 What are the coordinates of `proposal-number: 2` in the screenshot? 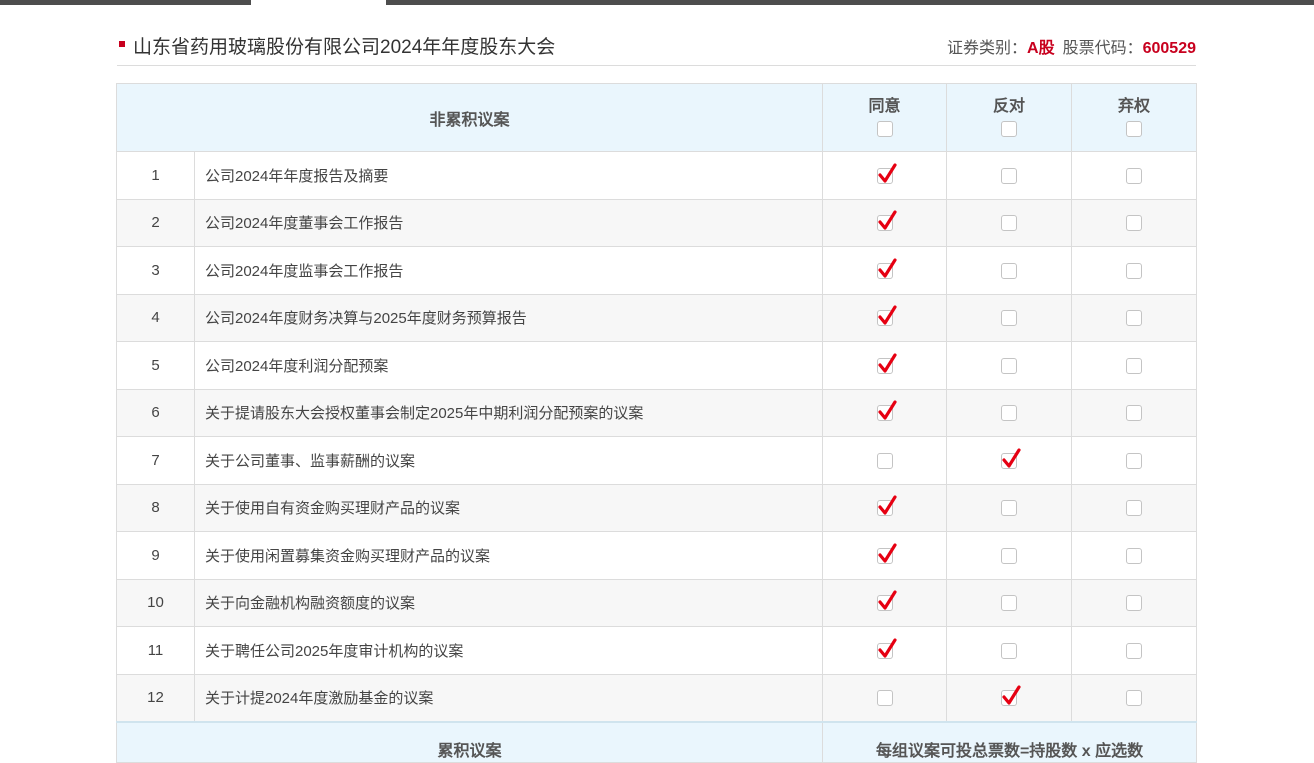 It's located at (155, 222).